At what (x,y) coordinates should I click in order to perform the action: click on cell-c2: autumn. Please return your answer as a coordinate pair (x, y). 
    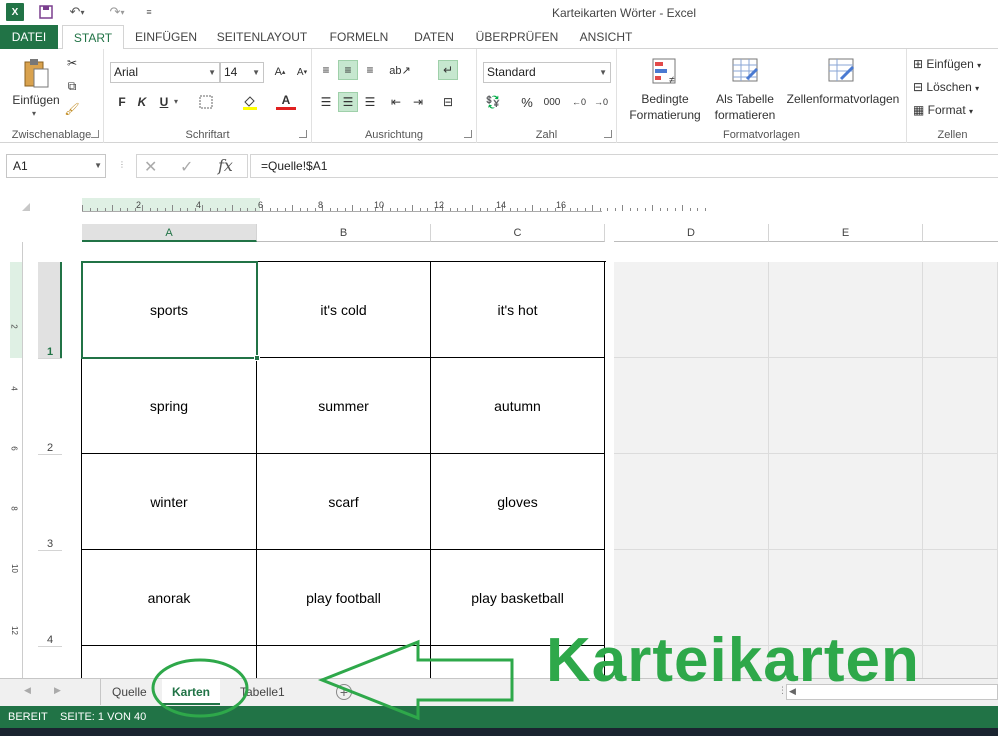
    Looking at the image, I should click on (518, 406).